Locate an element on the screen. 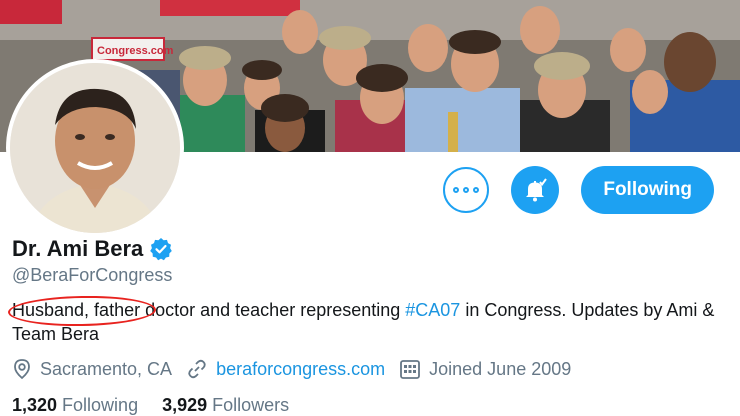 The image size is (740, 416). location-pin-icon is located at coordinates (22, 369).